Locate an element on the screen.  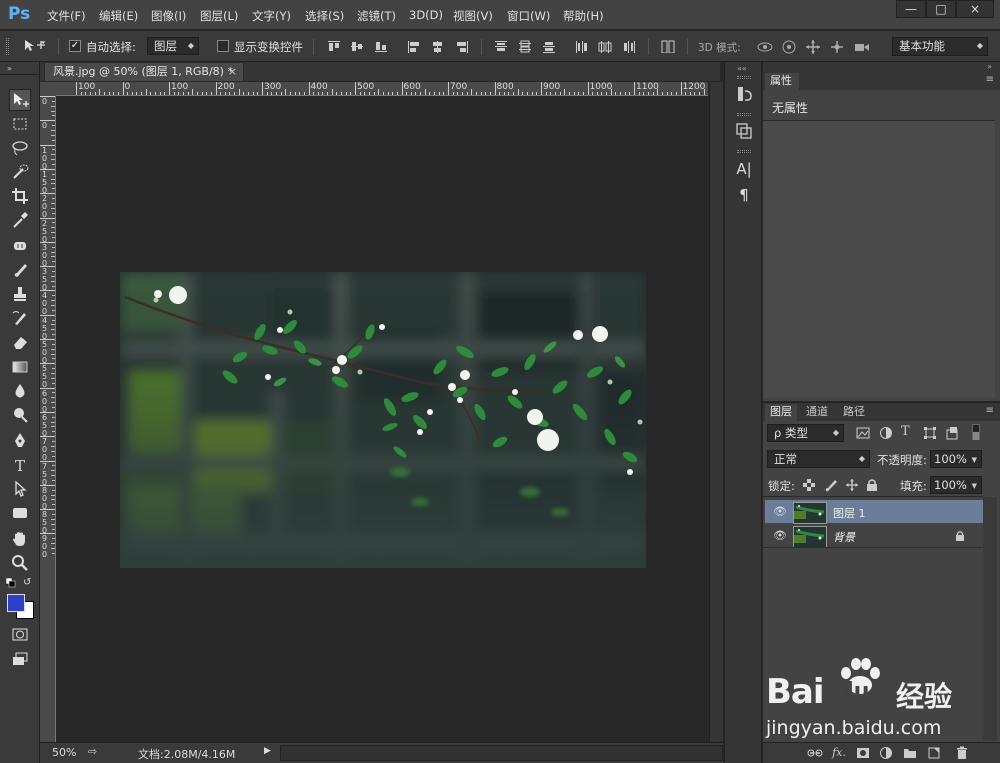
quick-mask-icon is located at coordinates (20, 636).